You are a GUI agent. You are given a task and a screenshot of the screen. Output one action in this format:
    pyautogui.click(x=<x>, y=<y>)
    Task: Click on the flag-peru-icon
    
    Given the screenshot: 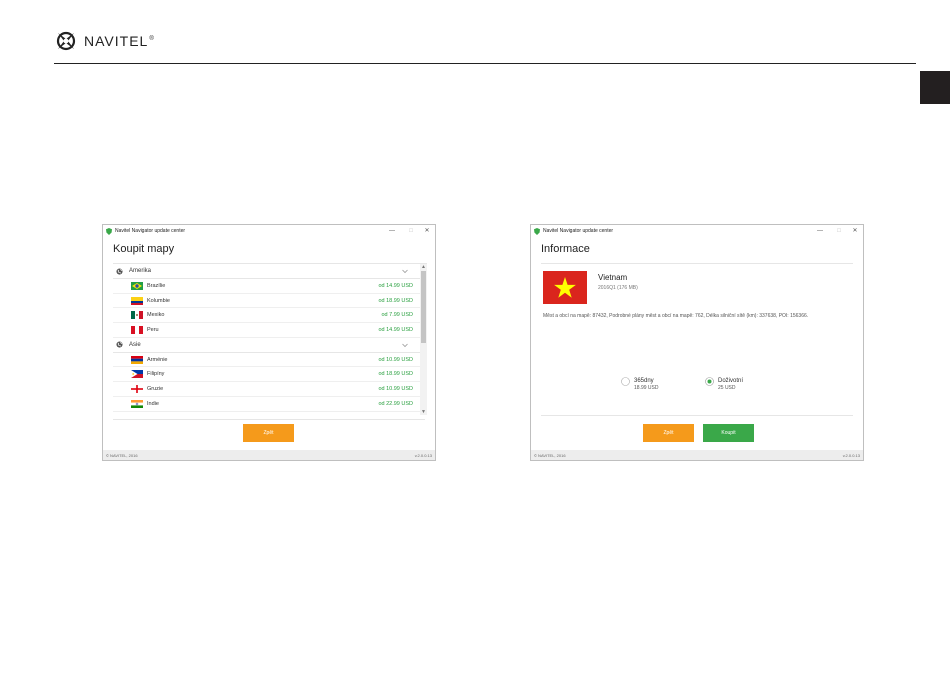 What is the action you would take?
    pyautogui.click(x=137, y=329)
    